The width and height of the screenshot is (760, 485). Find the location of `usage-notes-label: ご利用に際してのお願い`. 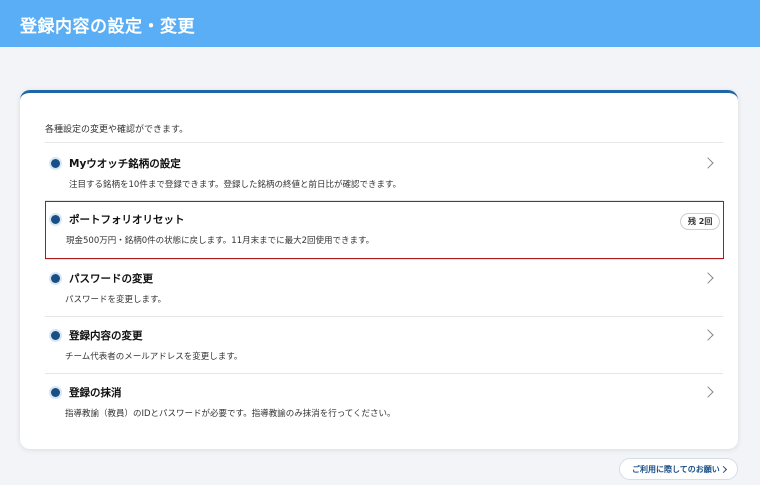

usage-notes-label: ご利用に際してのお願い is located at coordinates (676, 469).